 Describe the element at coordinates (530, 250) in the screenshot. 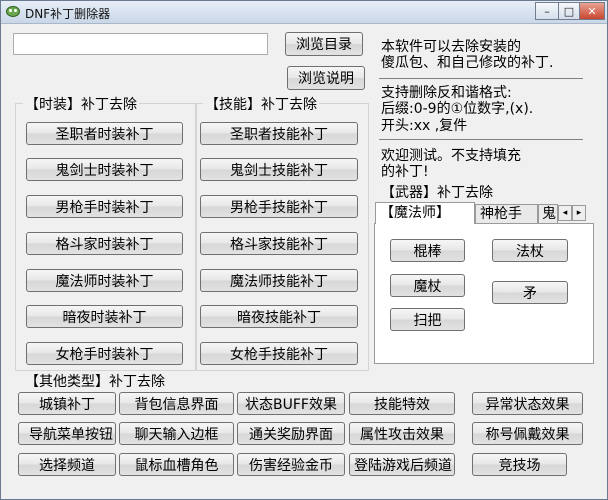

I see `weapon-patch-button: 法杖` at that location.